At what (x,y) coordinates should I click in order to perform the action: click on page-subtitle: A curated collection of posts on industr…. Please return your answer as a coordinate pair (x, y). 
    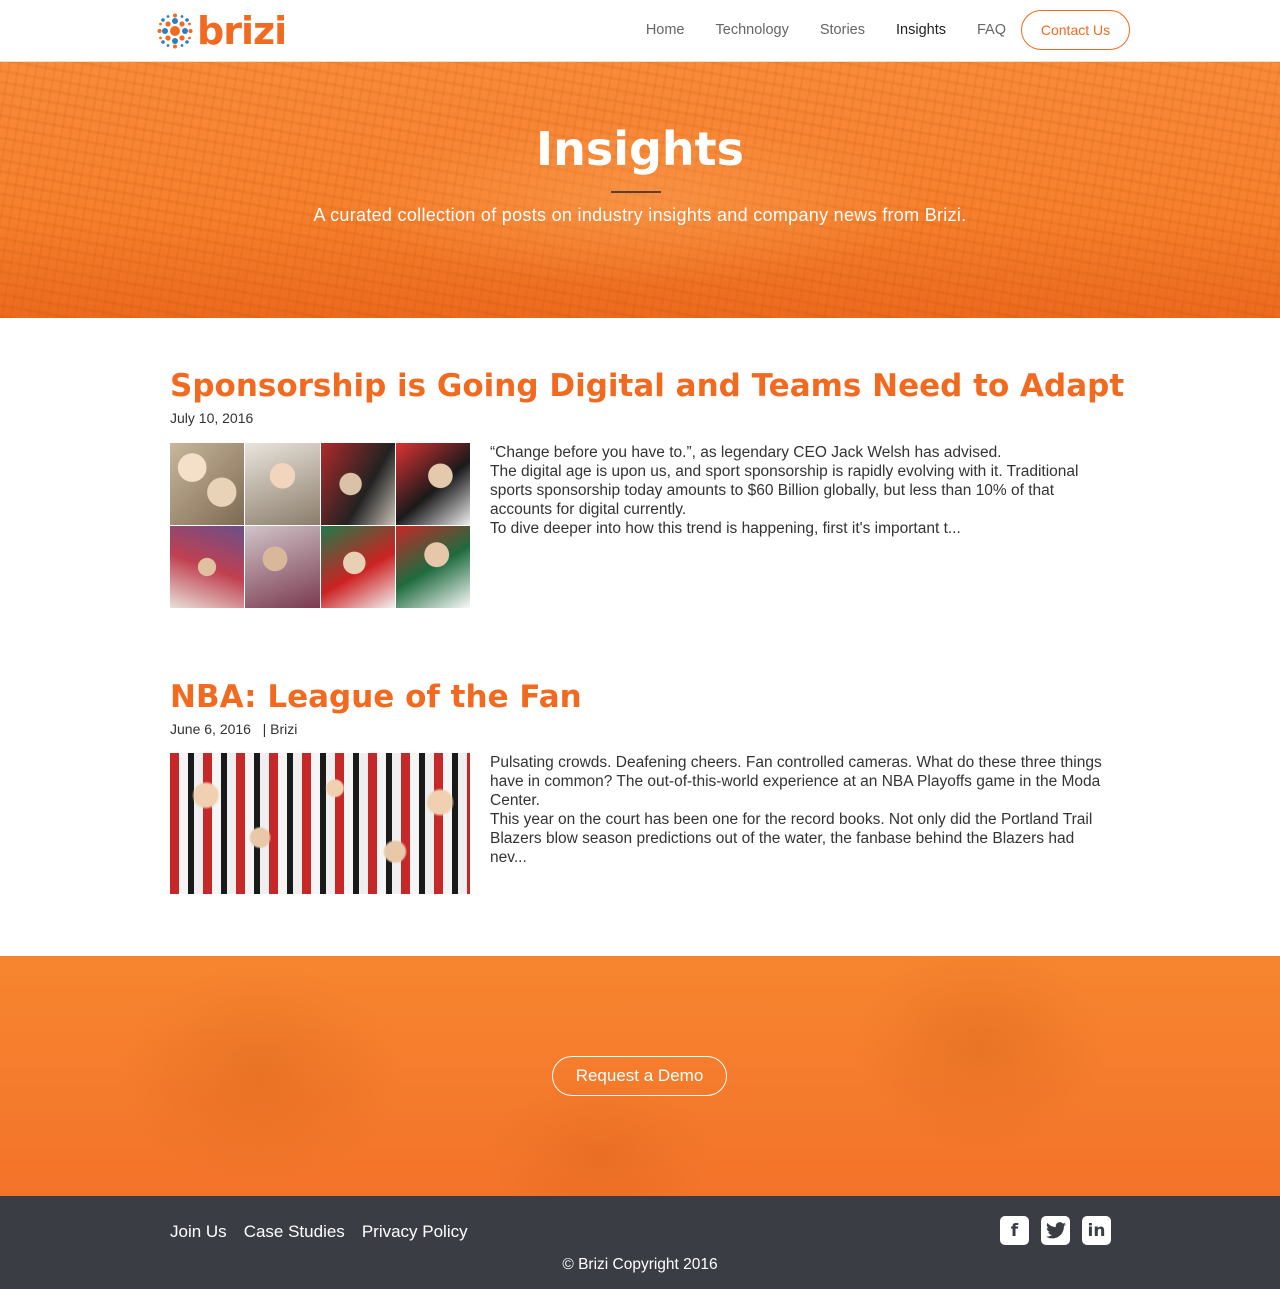
    Looking at the image, I should click on (640, 215).